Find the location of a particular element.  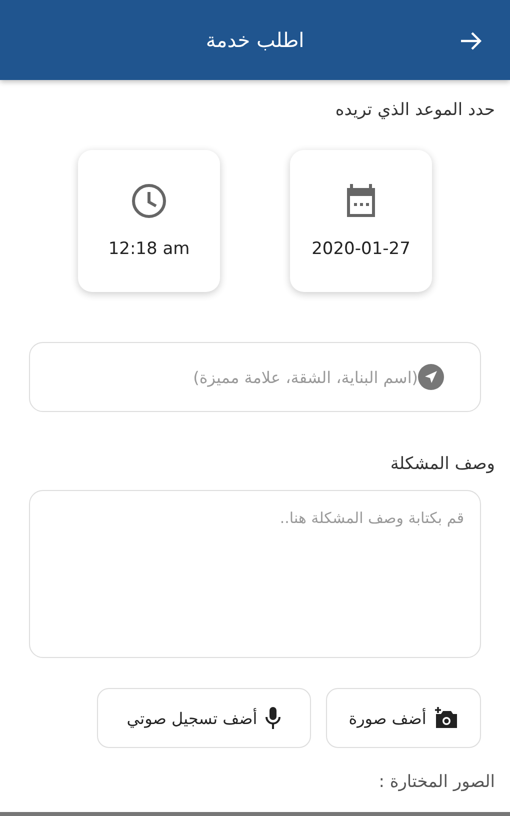

section-label: وصف المشكلة is located at coordinates (442, 464).